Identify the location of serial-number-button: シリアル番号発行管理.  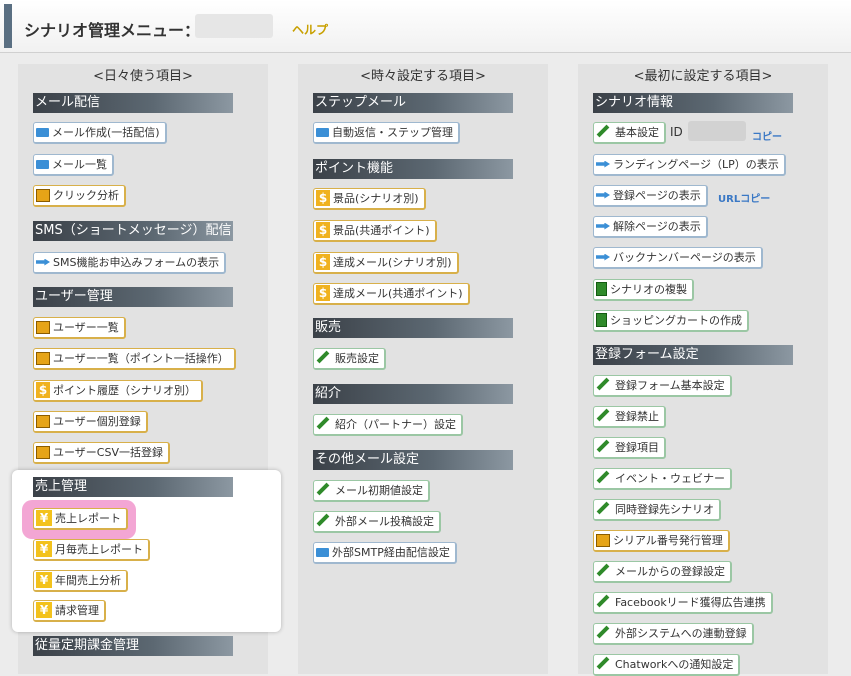
(661, 541).